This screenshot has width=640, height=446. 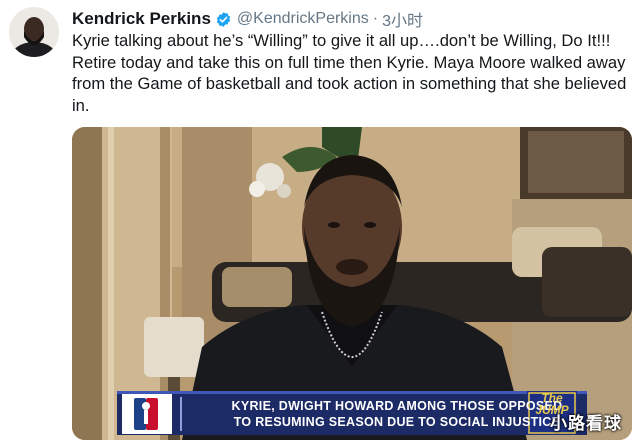 I want to click on handle: @KendrickPerkins, so click(x=303, y=19).